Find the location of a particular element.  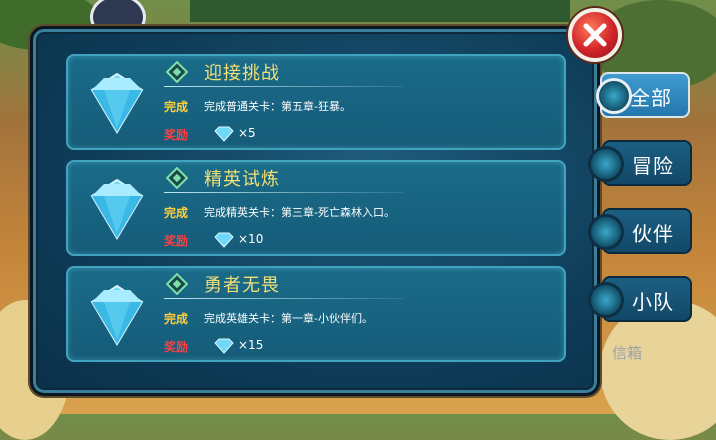

tab-label: 冒险 is located at coordinates (653, 166).